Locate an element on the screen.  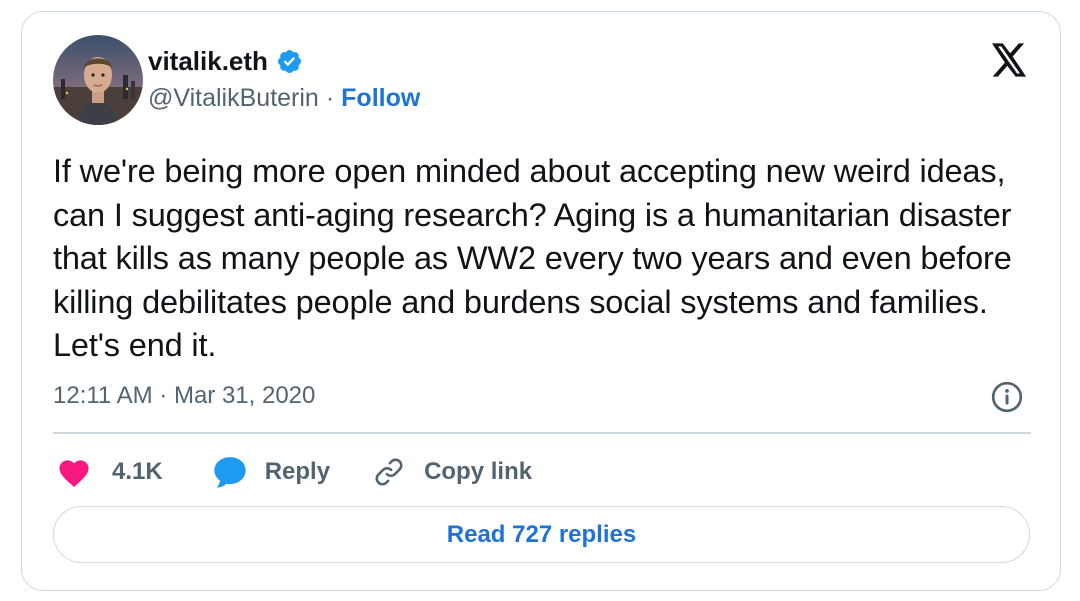
avatar is located at coordinates (98, 80).